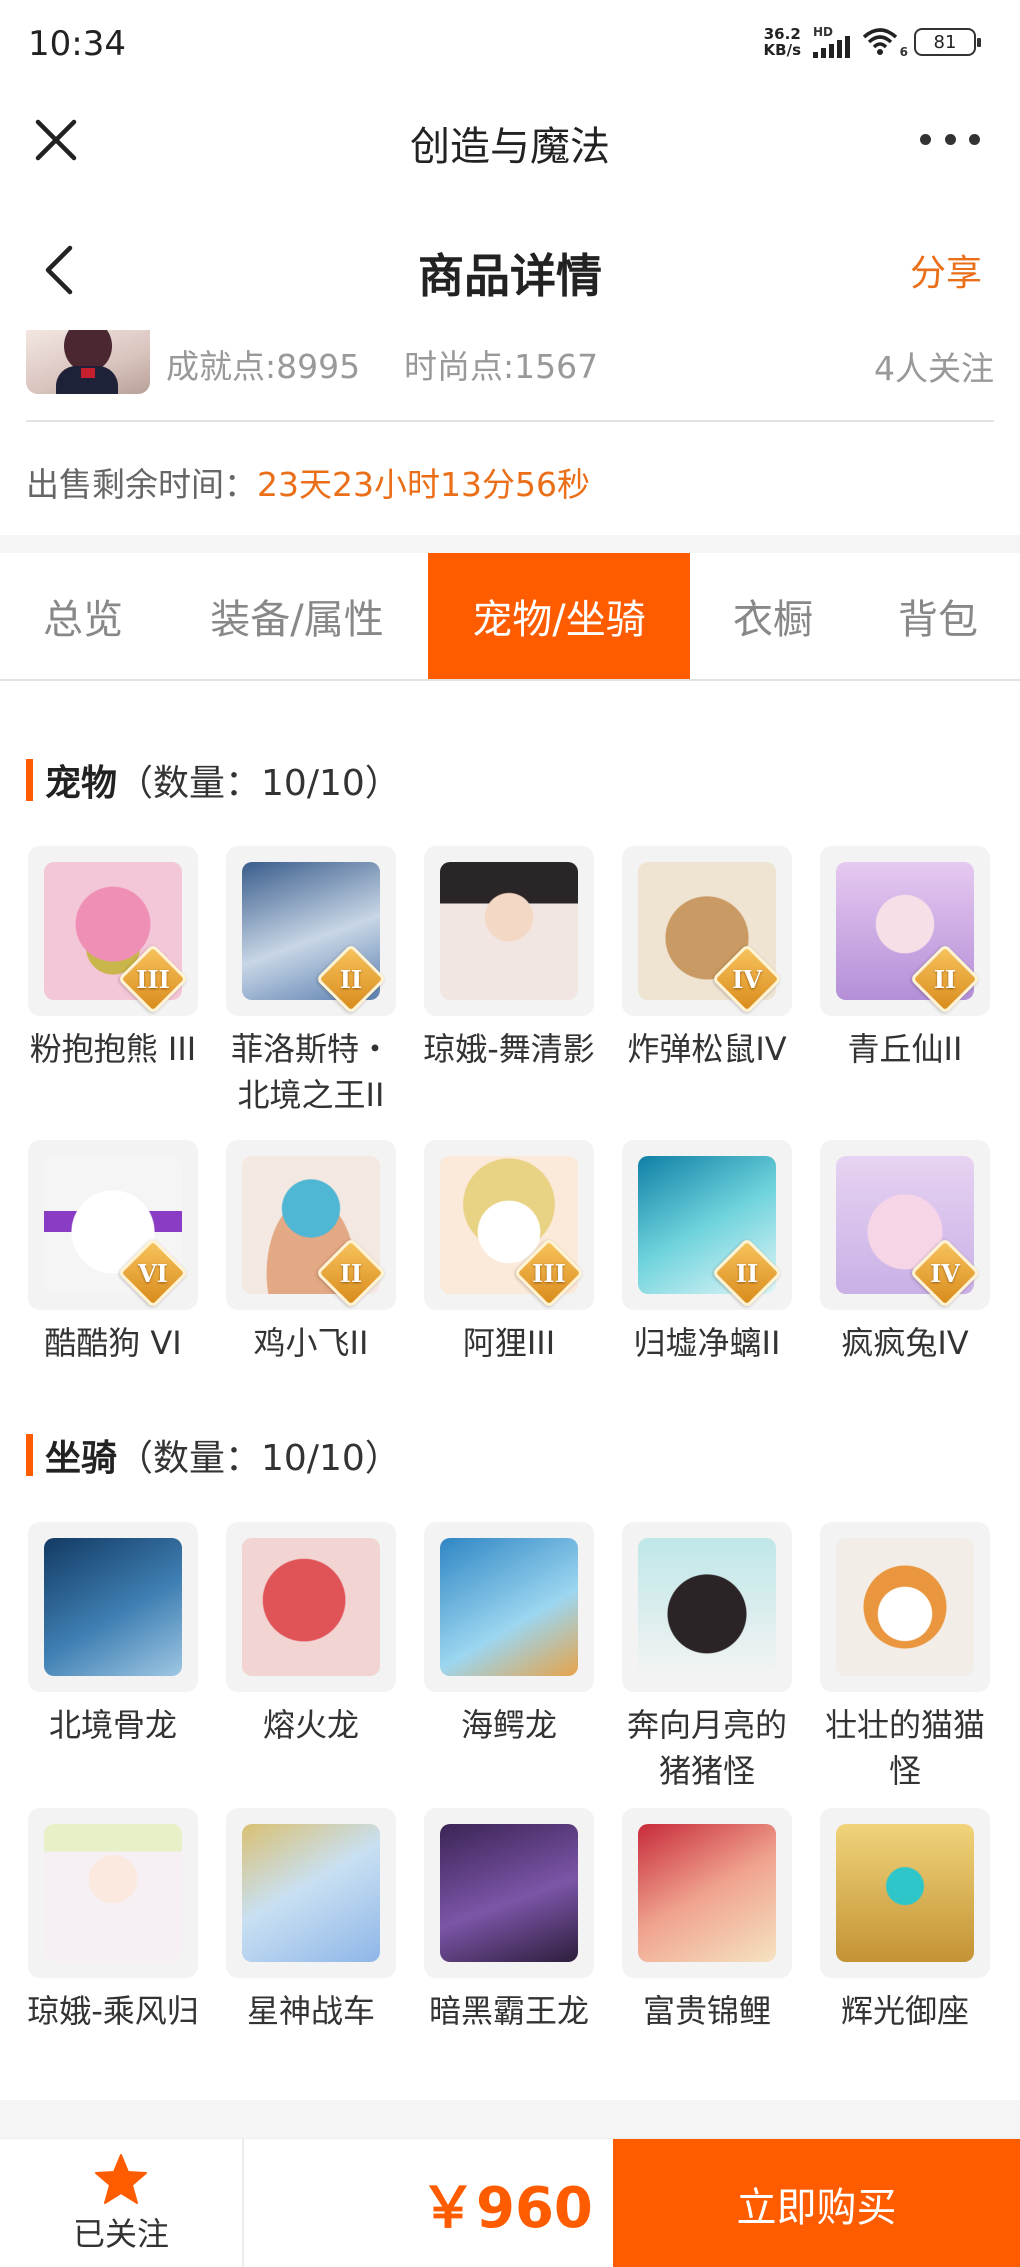  What do you see at coordinates (259, 783) in the screenshot?
I see `pets-count: （数量：10/10）` at bounding box center [259, 783].